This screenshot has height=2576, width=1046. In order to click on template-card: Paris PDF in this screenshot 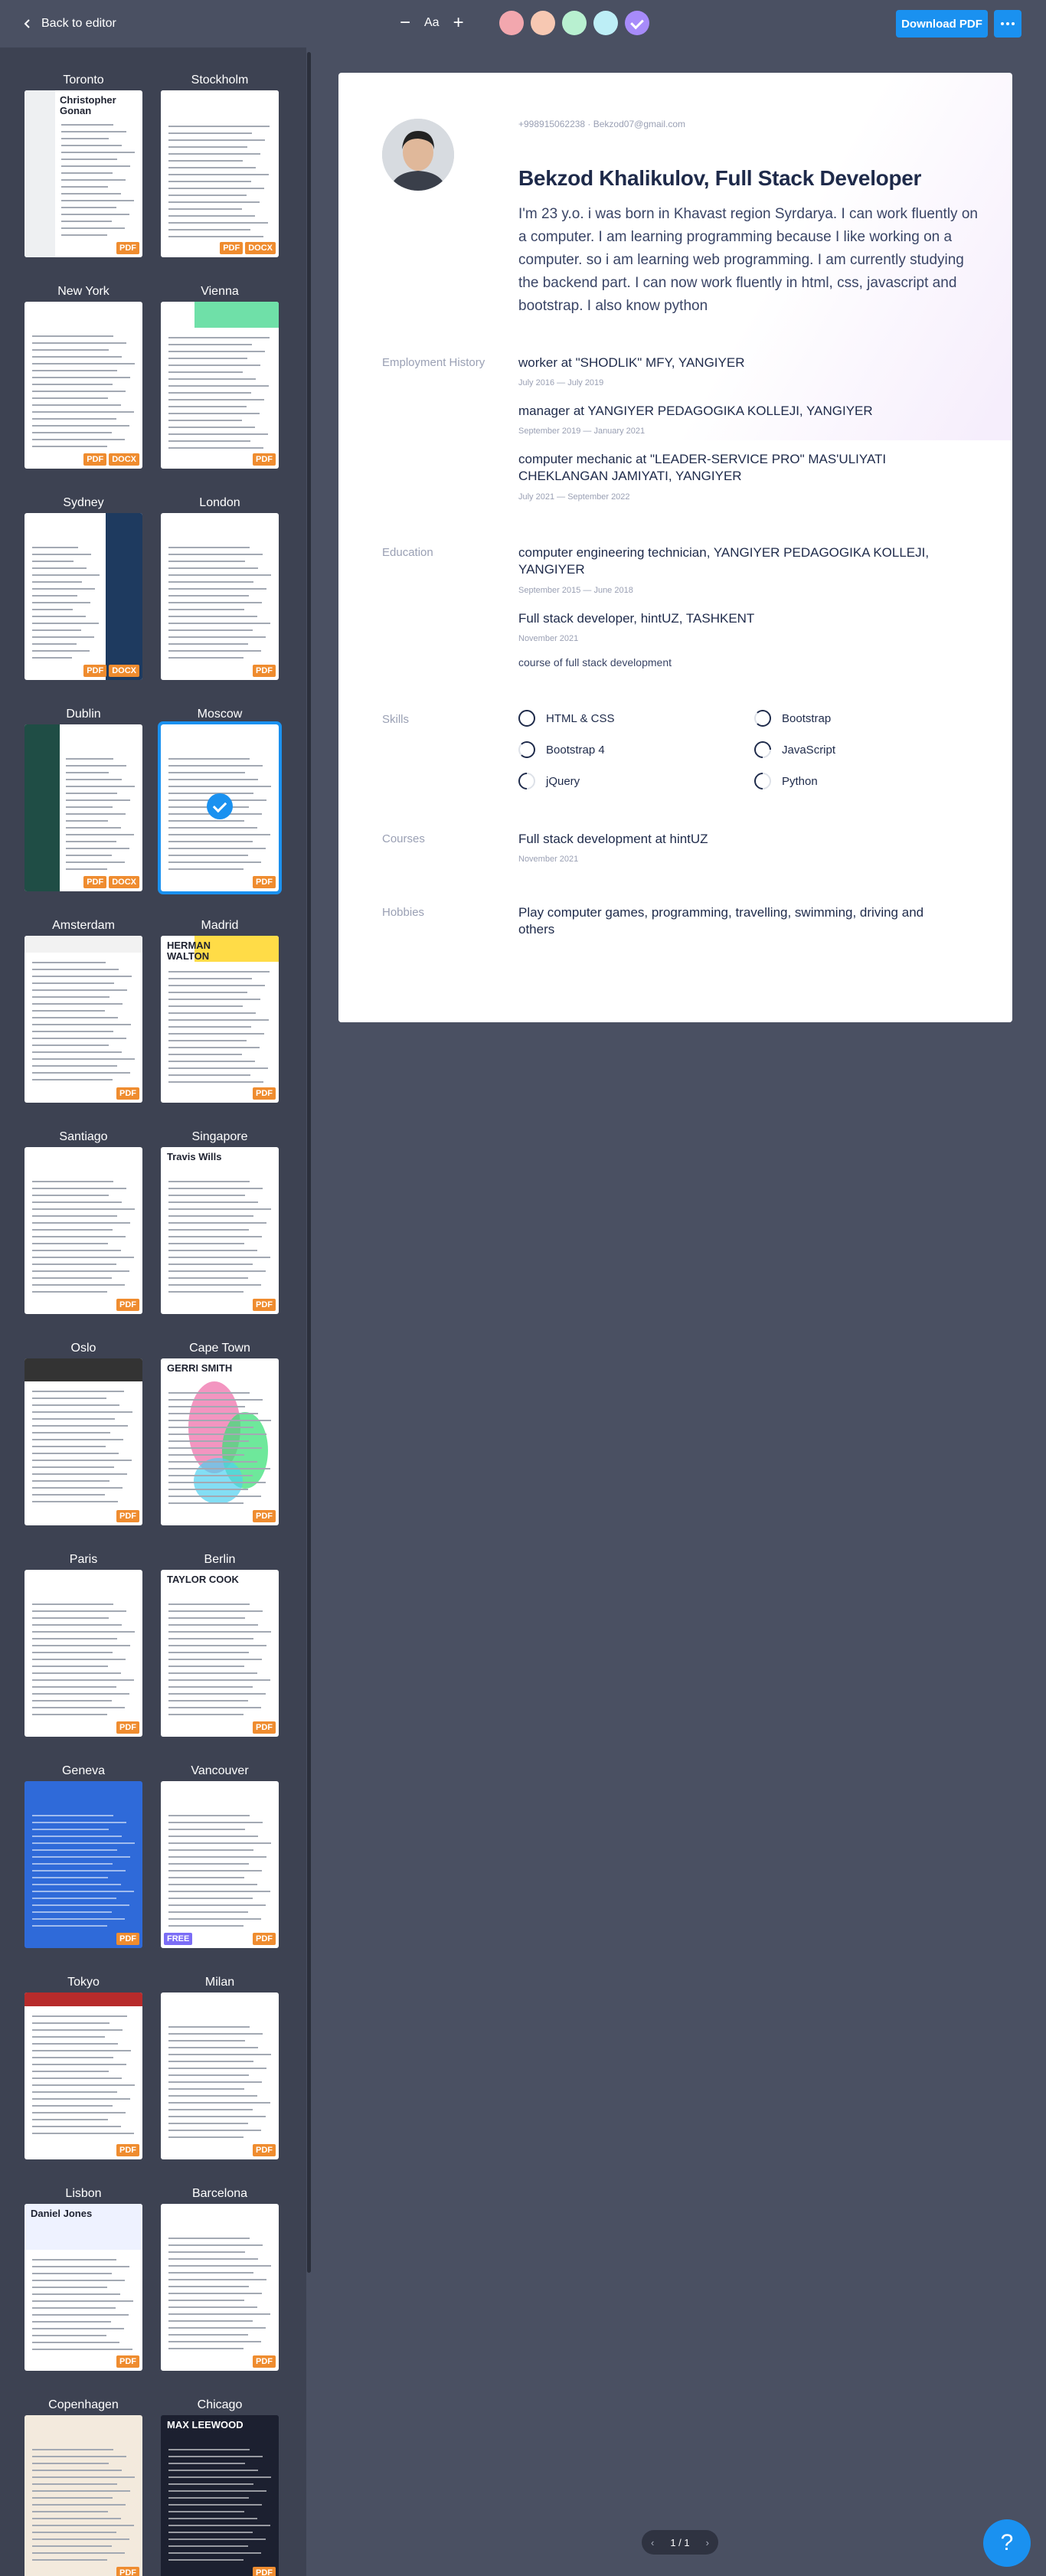, I will do `click(83, 1645)`.